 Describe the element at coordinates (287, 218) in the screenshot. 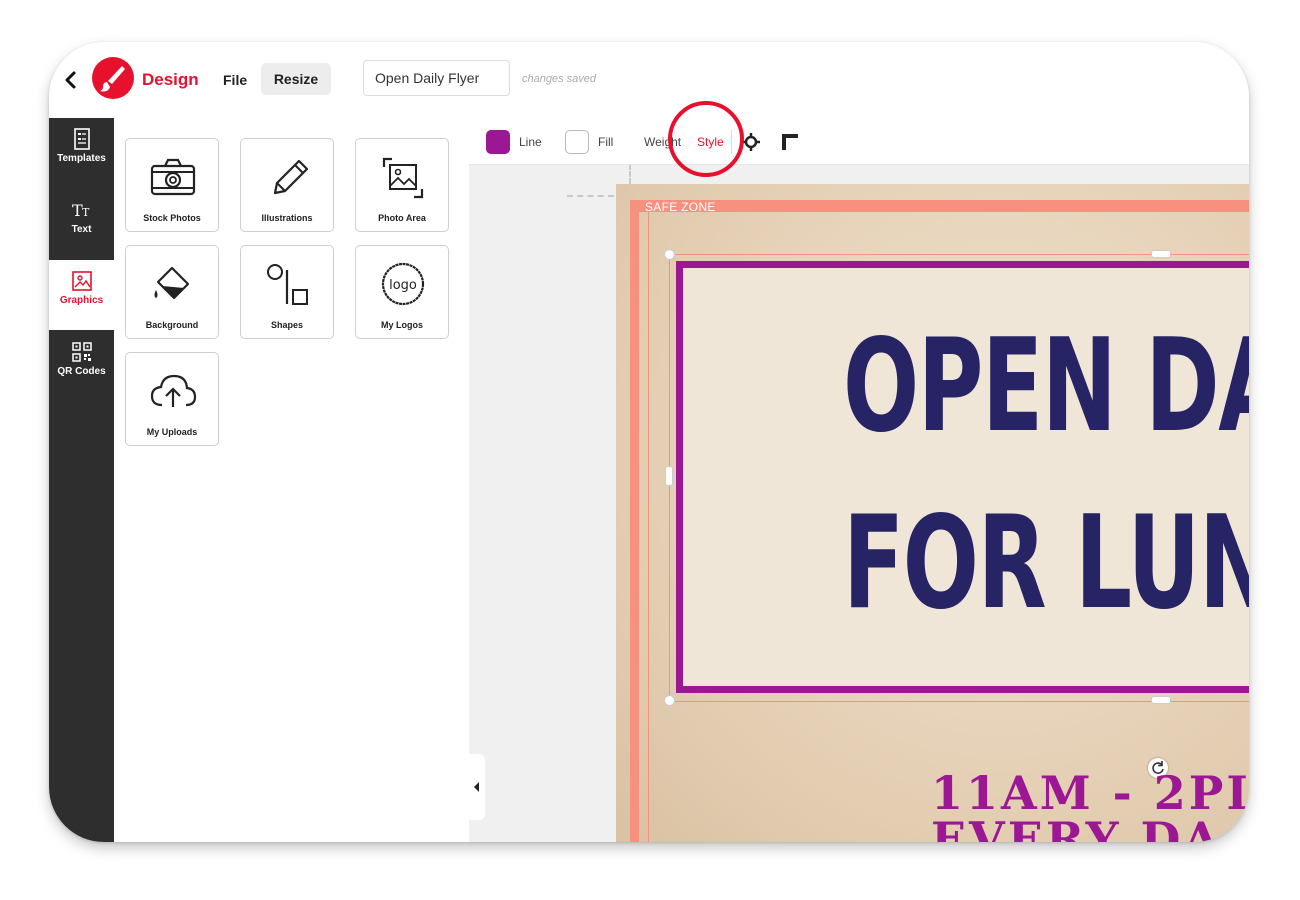

I see `tile-label: Illustrations` at that location.